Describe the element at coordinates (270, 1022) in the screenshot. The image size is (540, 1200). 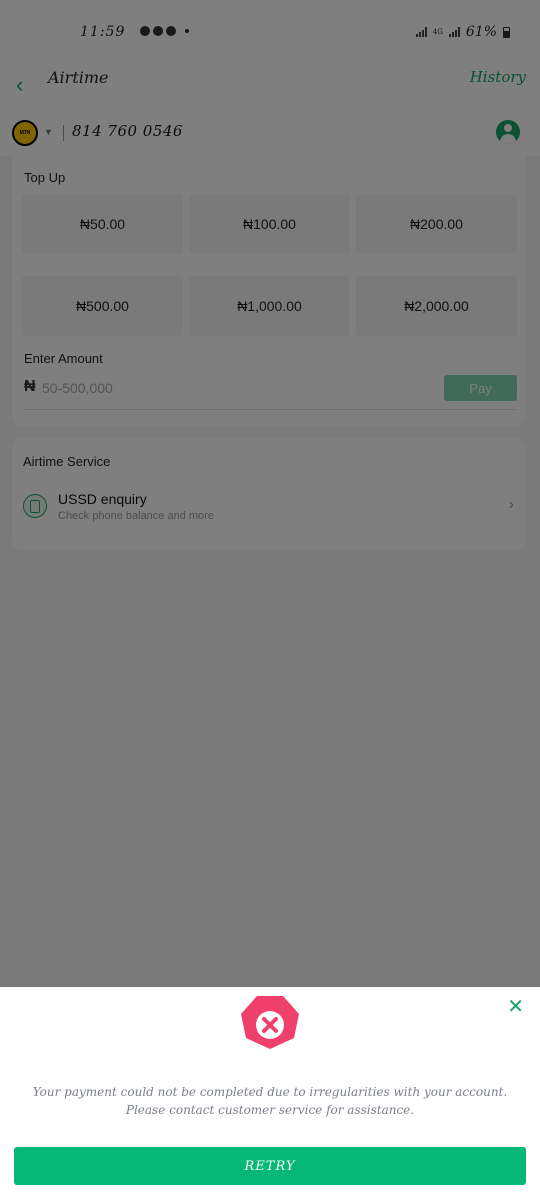
I see `error-icon` at that location.